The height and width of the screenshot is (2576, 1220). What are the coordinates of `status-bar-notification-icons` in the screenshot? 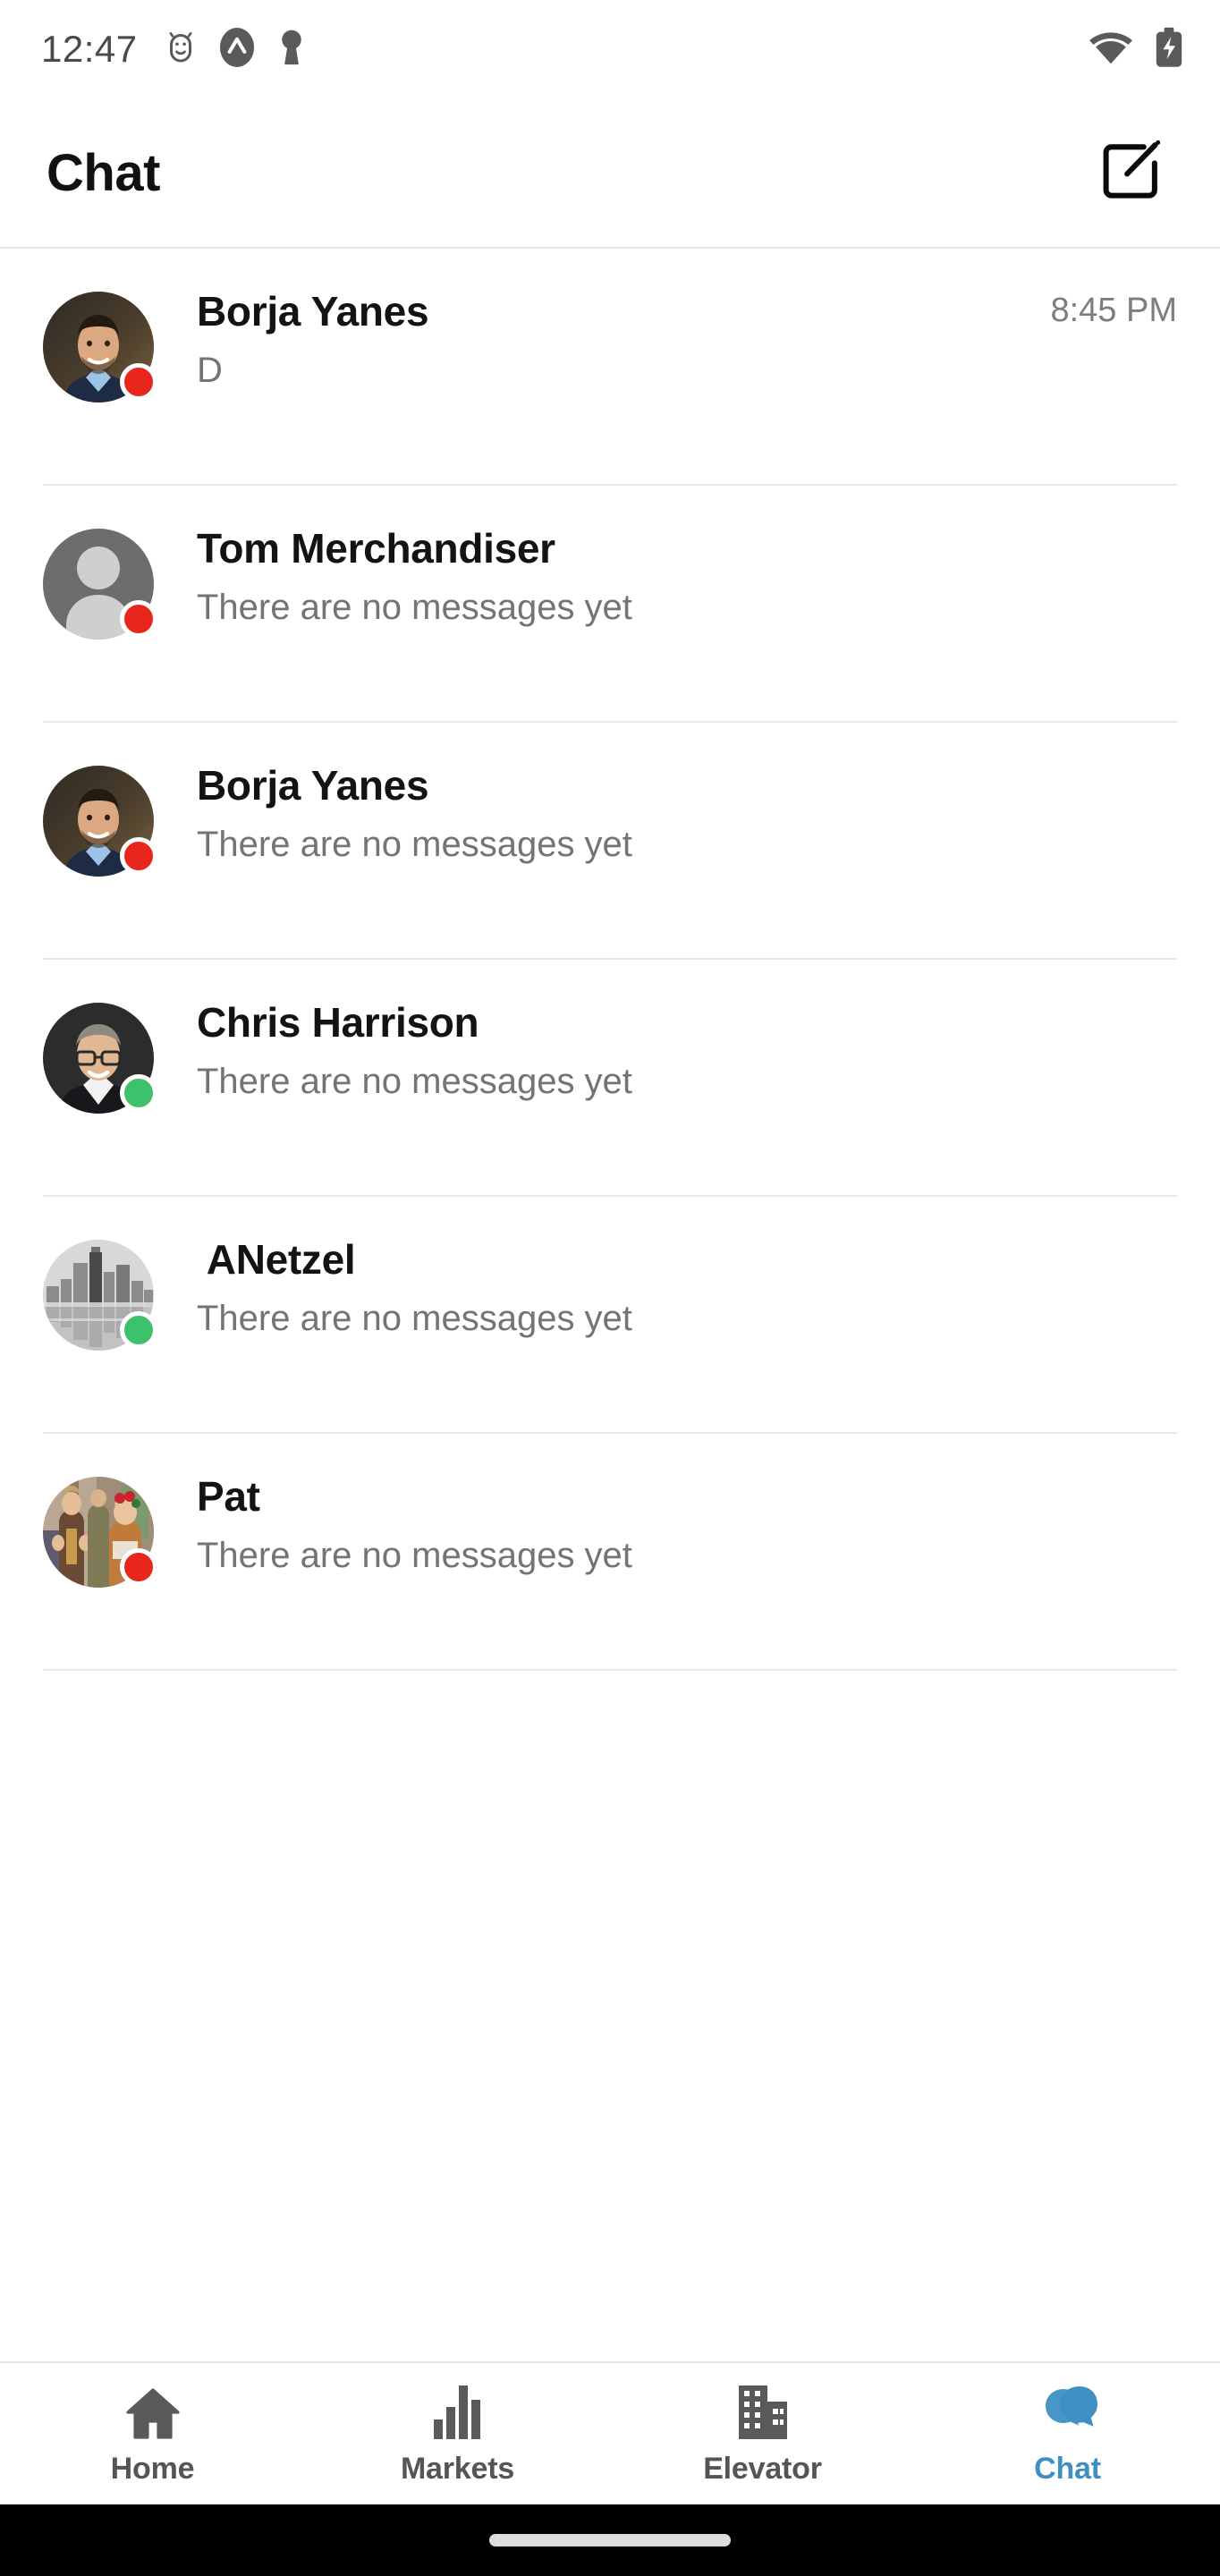 It's located at (236, 49).